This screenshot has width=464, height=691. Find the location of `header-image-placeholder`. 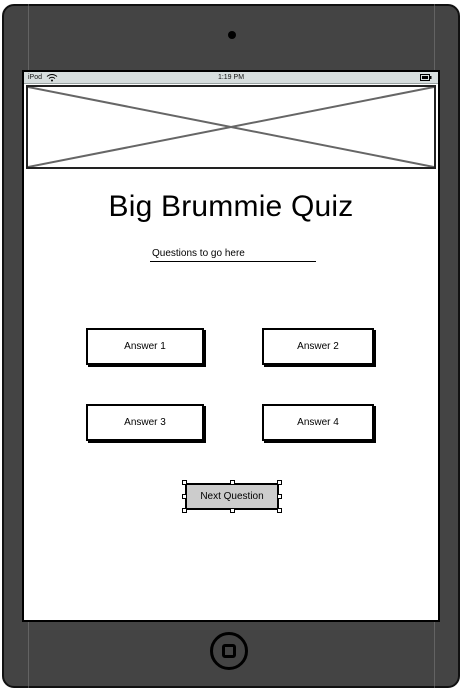

header-image-placeholder is located at coordinates (231, 127).